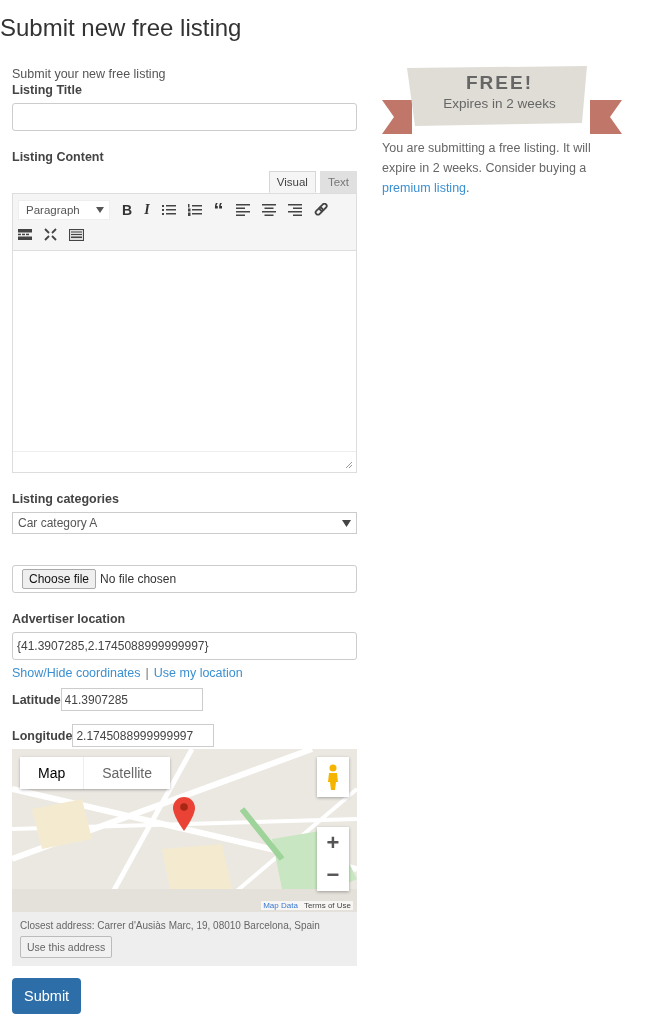 The height and width of the screenshot is (1024, 660). What do you see at coordinates (76, 673) in the screenshot?
I see `text-link: Show/Hide coordinates` at bounding box center [76, 673].